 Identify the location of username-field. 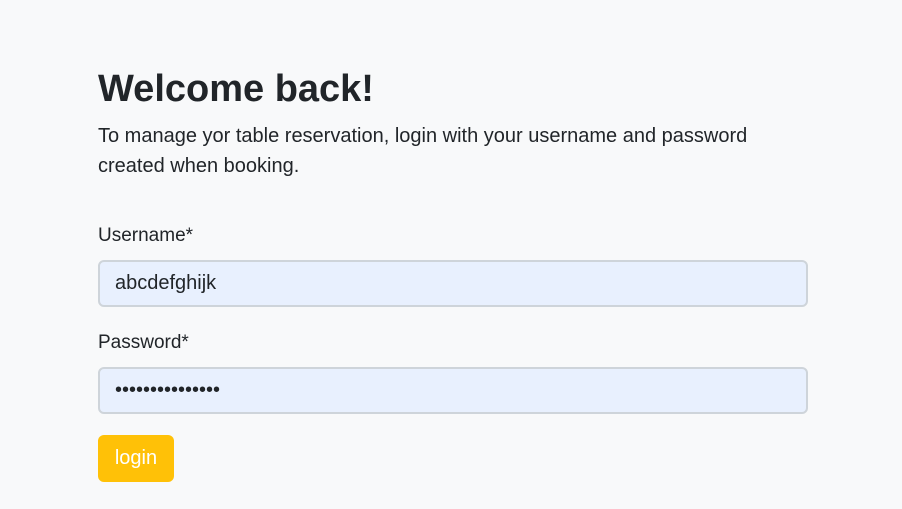
(453, 283).